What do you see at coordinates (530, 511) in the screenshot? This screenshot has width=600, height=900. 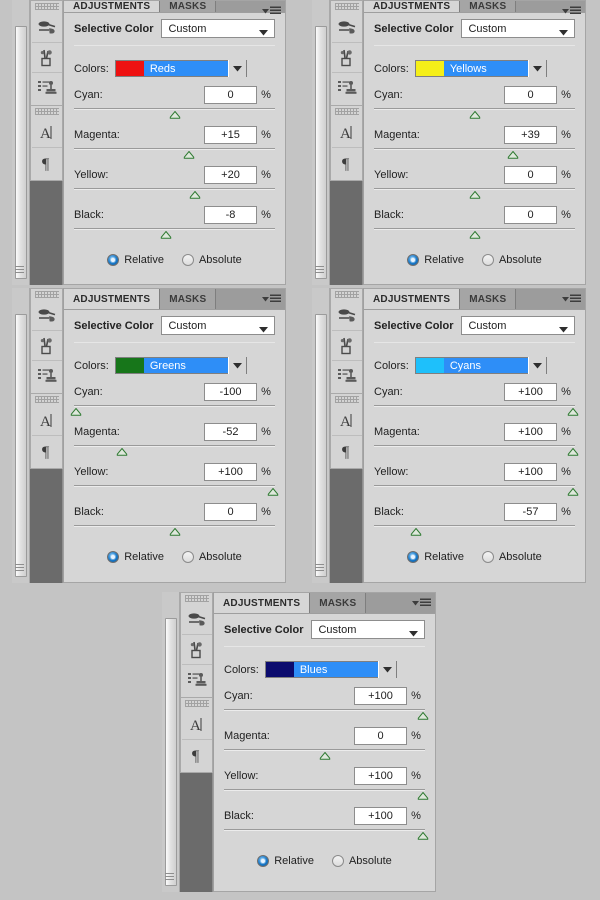 I see `value-black: -57` at bounding box center [530, 511].